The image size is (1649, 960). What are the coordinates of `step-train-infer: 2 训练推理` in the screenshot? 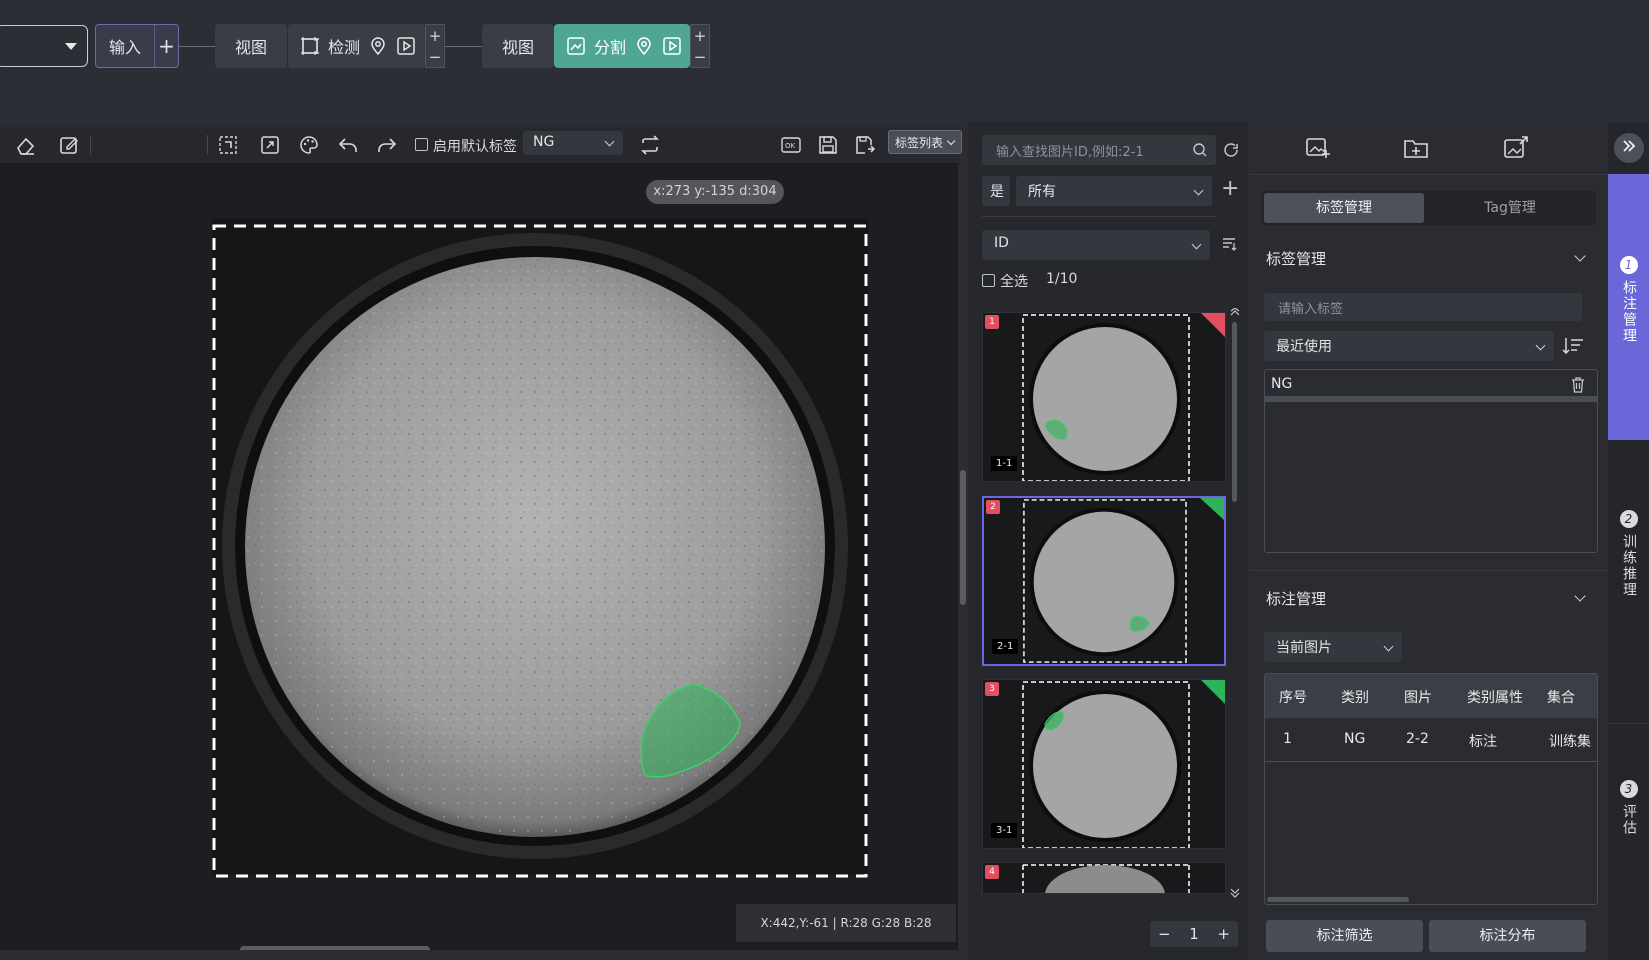 It's located at (1628, 582).